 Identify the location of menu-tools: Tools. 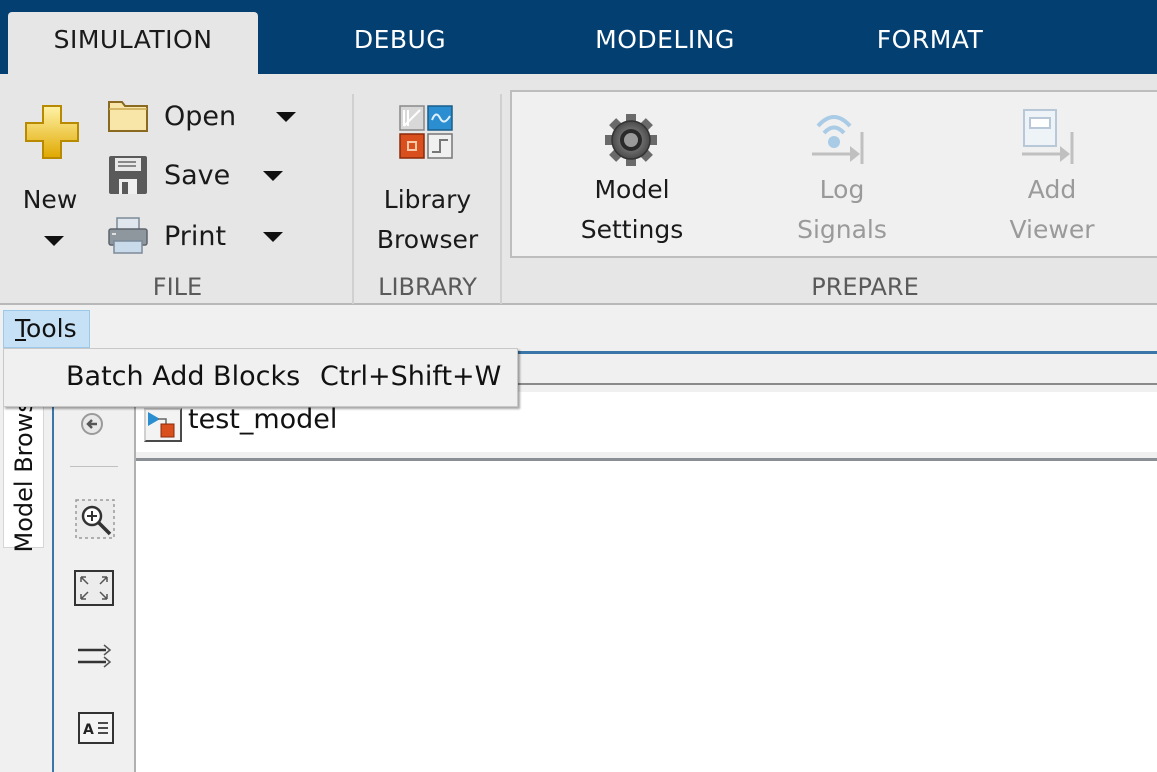
(46, 329).